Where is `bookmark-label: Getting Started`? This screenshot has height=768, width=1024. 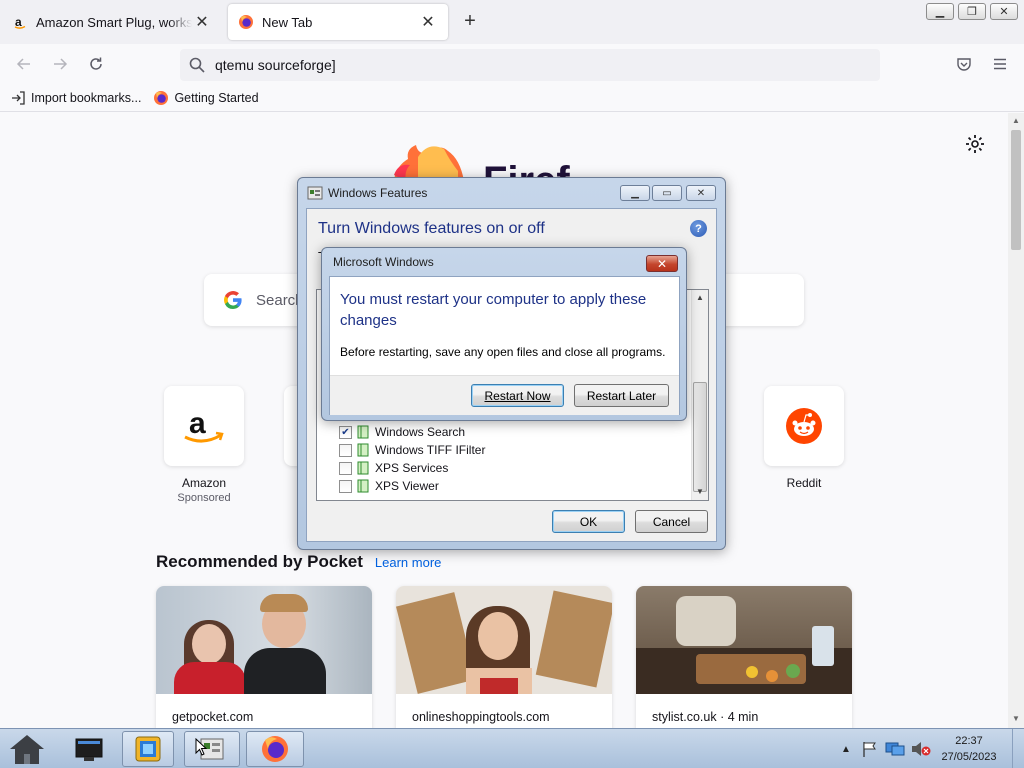 bookmark-label: Getting Started is located at coordinates (216, 97).